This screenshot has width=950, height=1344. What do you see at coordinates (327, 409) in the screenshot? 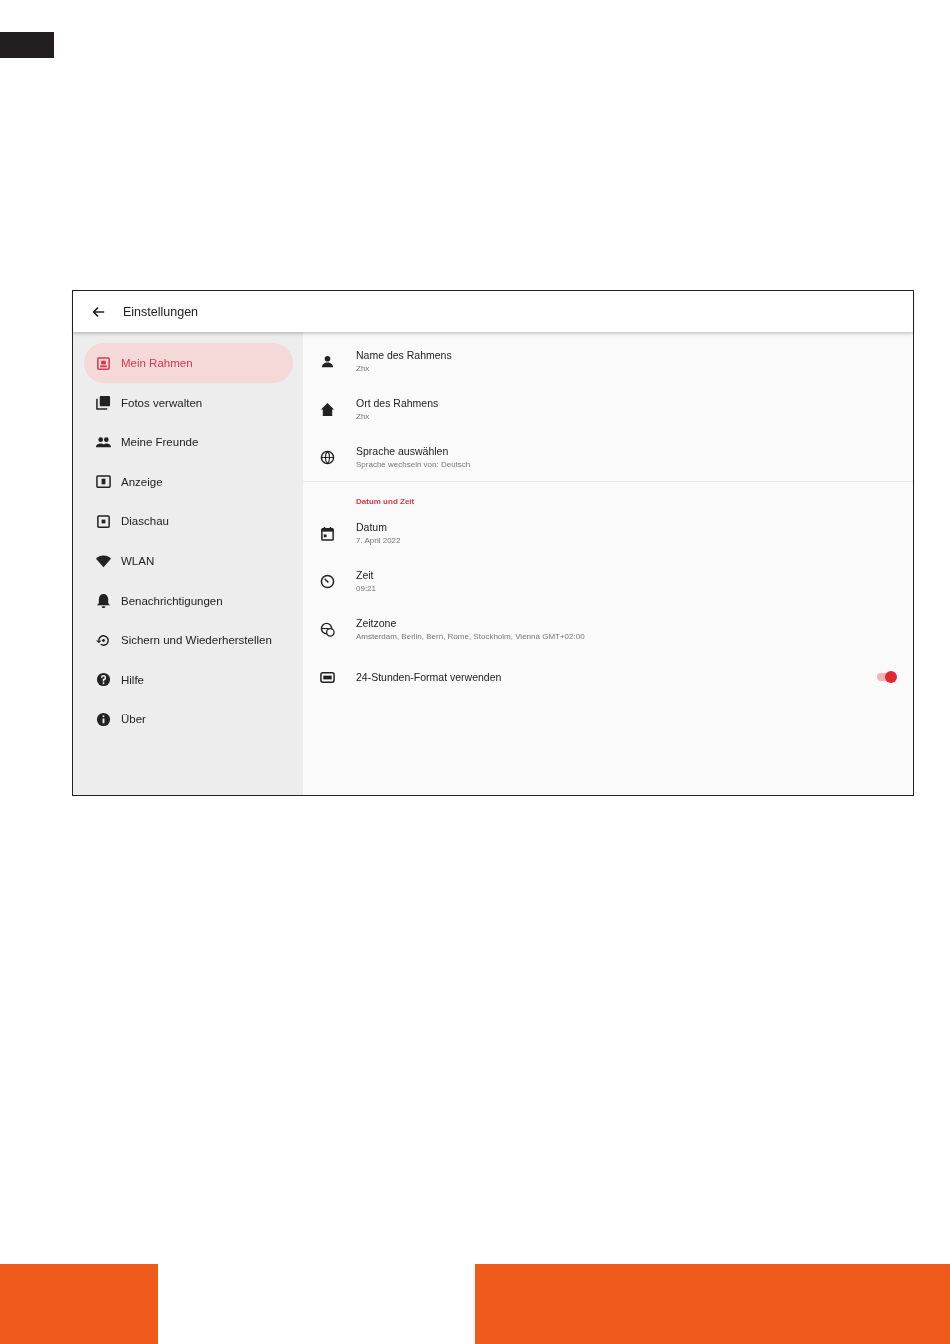
I see `home-icon` at bounding box center [327, 409].